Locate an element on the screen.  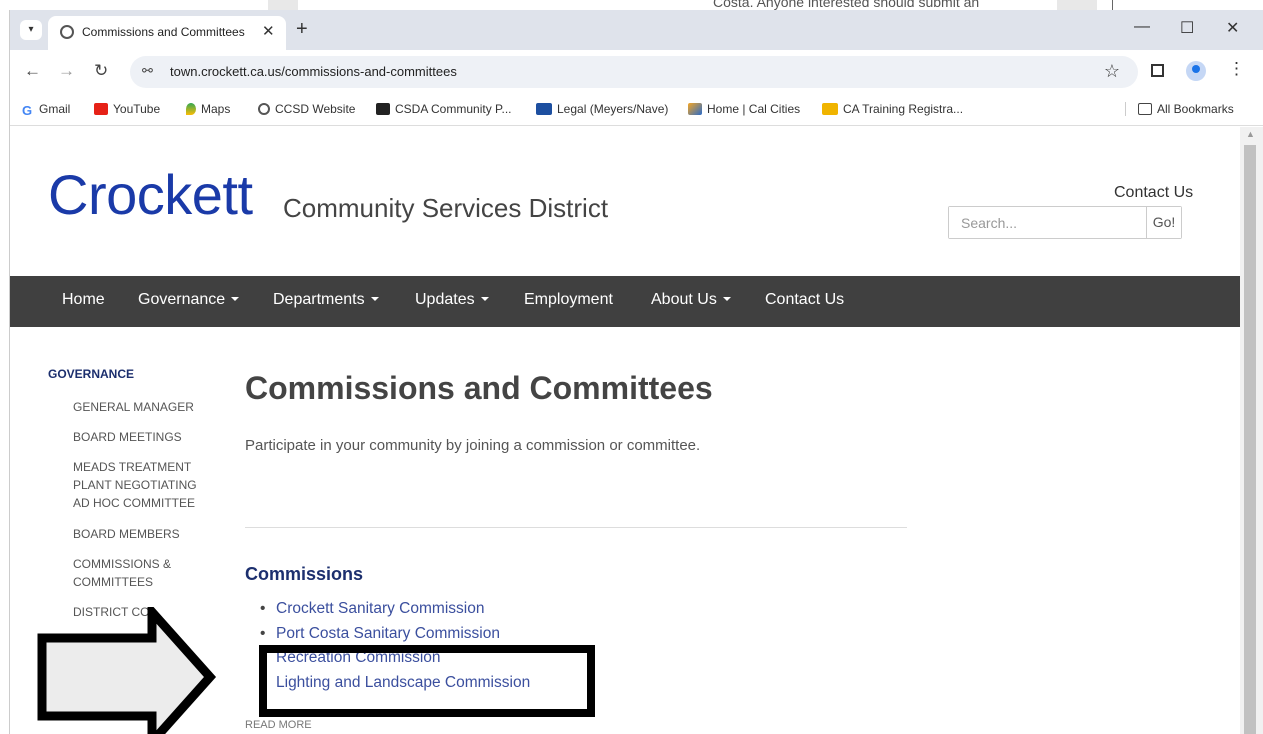
scrollbar-thumb is located at coordinates (1250, 439).